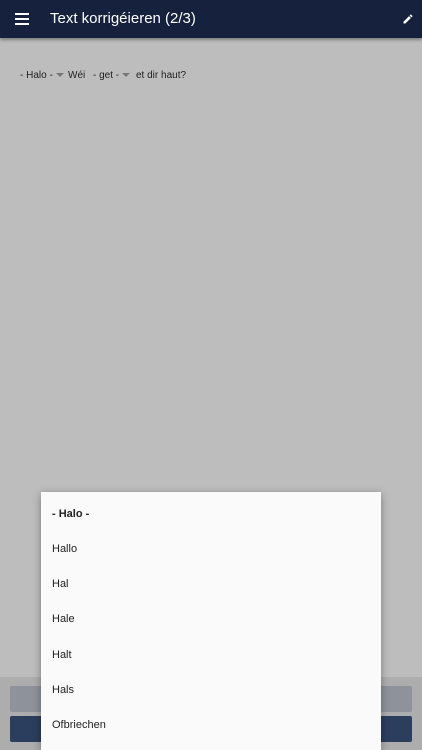 This screenshot has height=750, width=422. I want to click on dropdown-option: Ofbriechen, so click(211, 725).